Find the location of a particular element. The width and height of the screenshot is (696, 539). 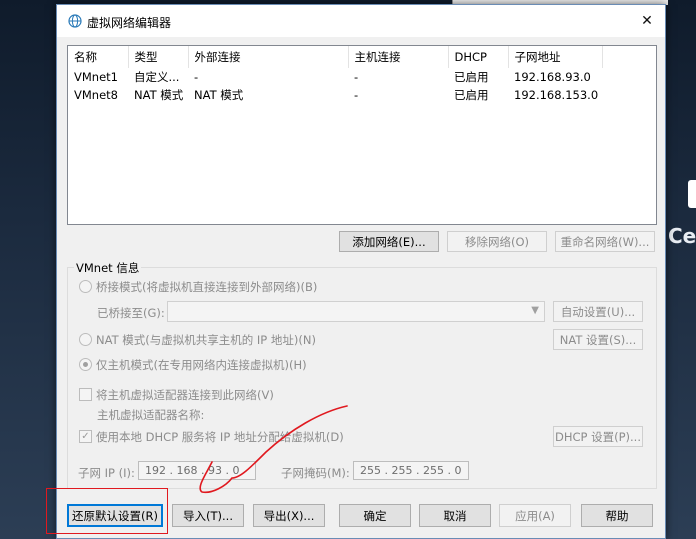

annotation-arrow-stroke is located at coordinates (273, 449).